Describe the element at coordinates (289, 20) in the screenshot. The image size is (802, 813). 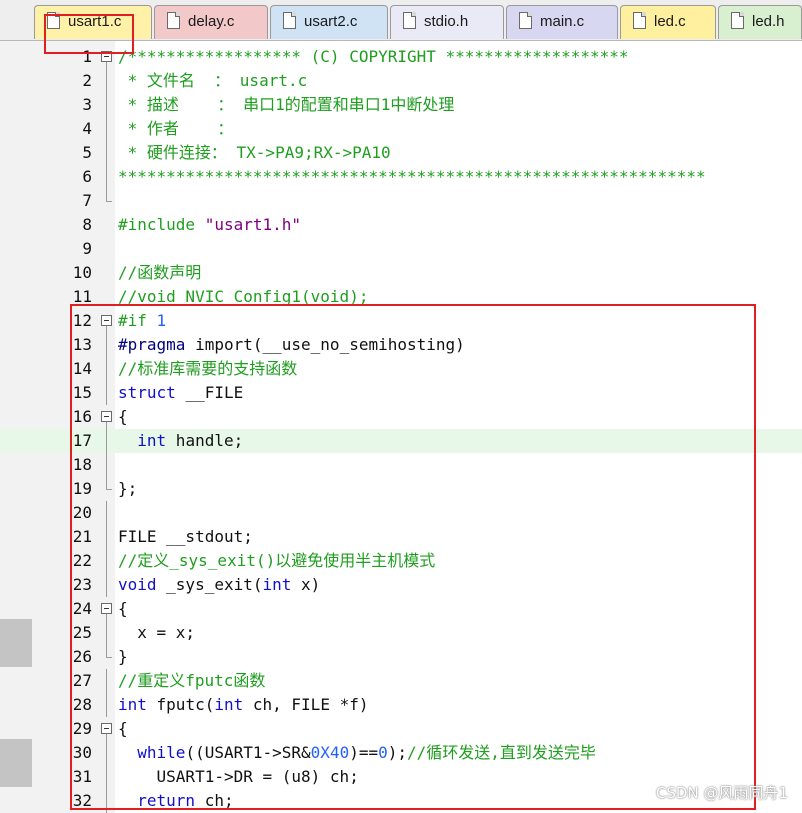
I see `c-file-icon` at that location.